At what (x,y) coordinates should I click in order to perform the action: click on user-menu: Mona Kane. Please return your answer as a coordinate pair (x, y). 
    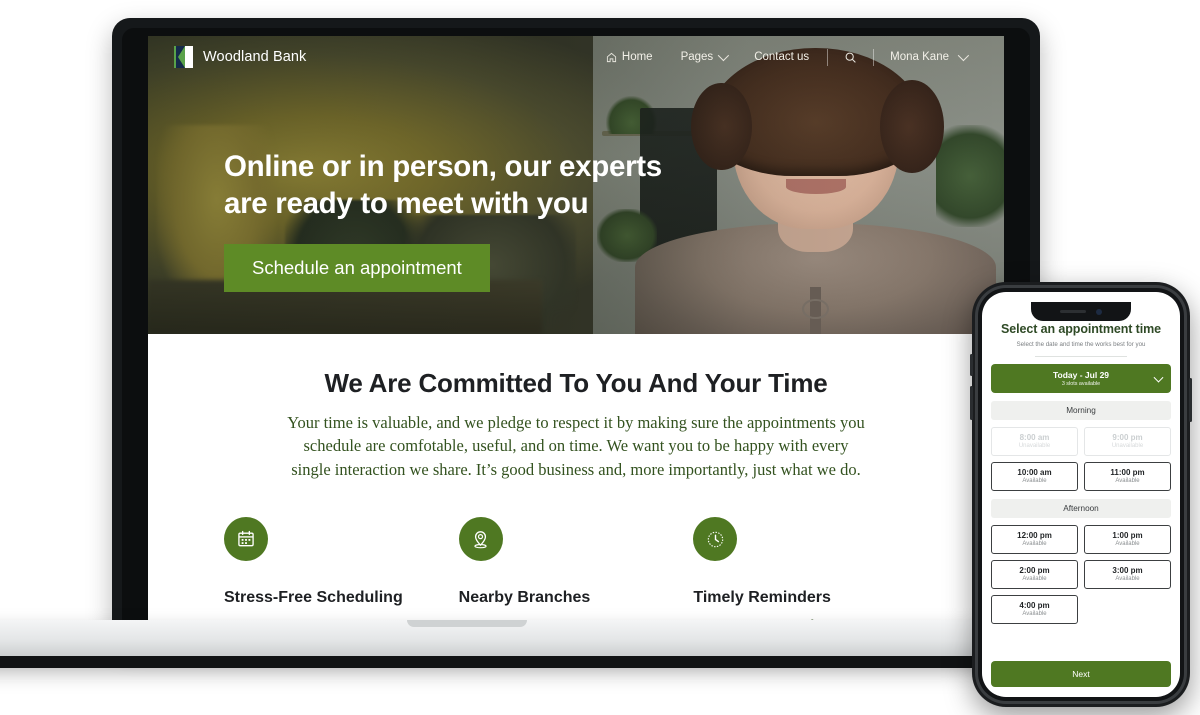
    Looking at the image, I should click on (928, 56).